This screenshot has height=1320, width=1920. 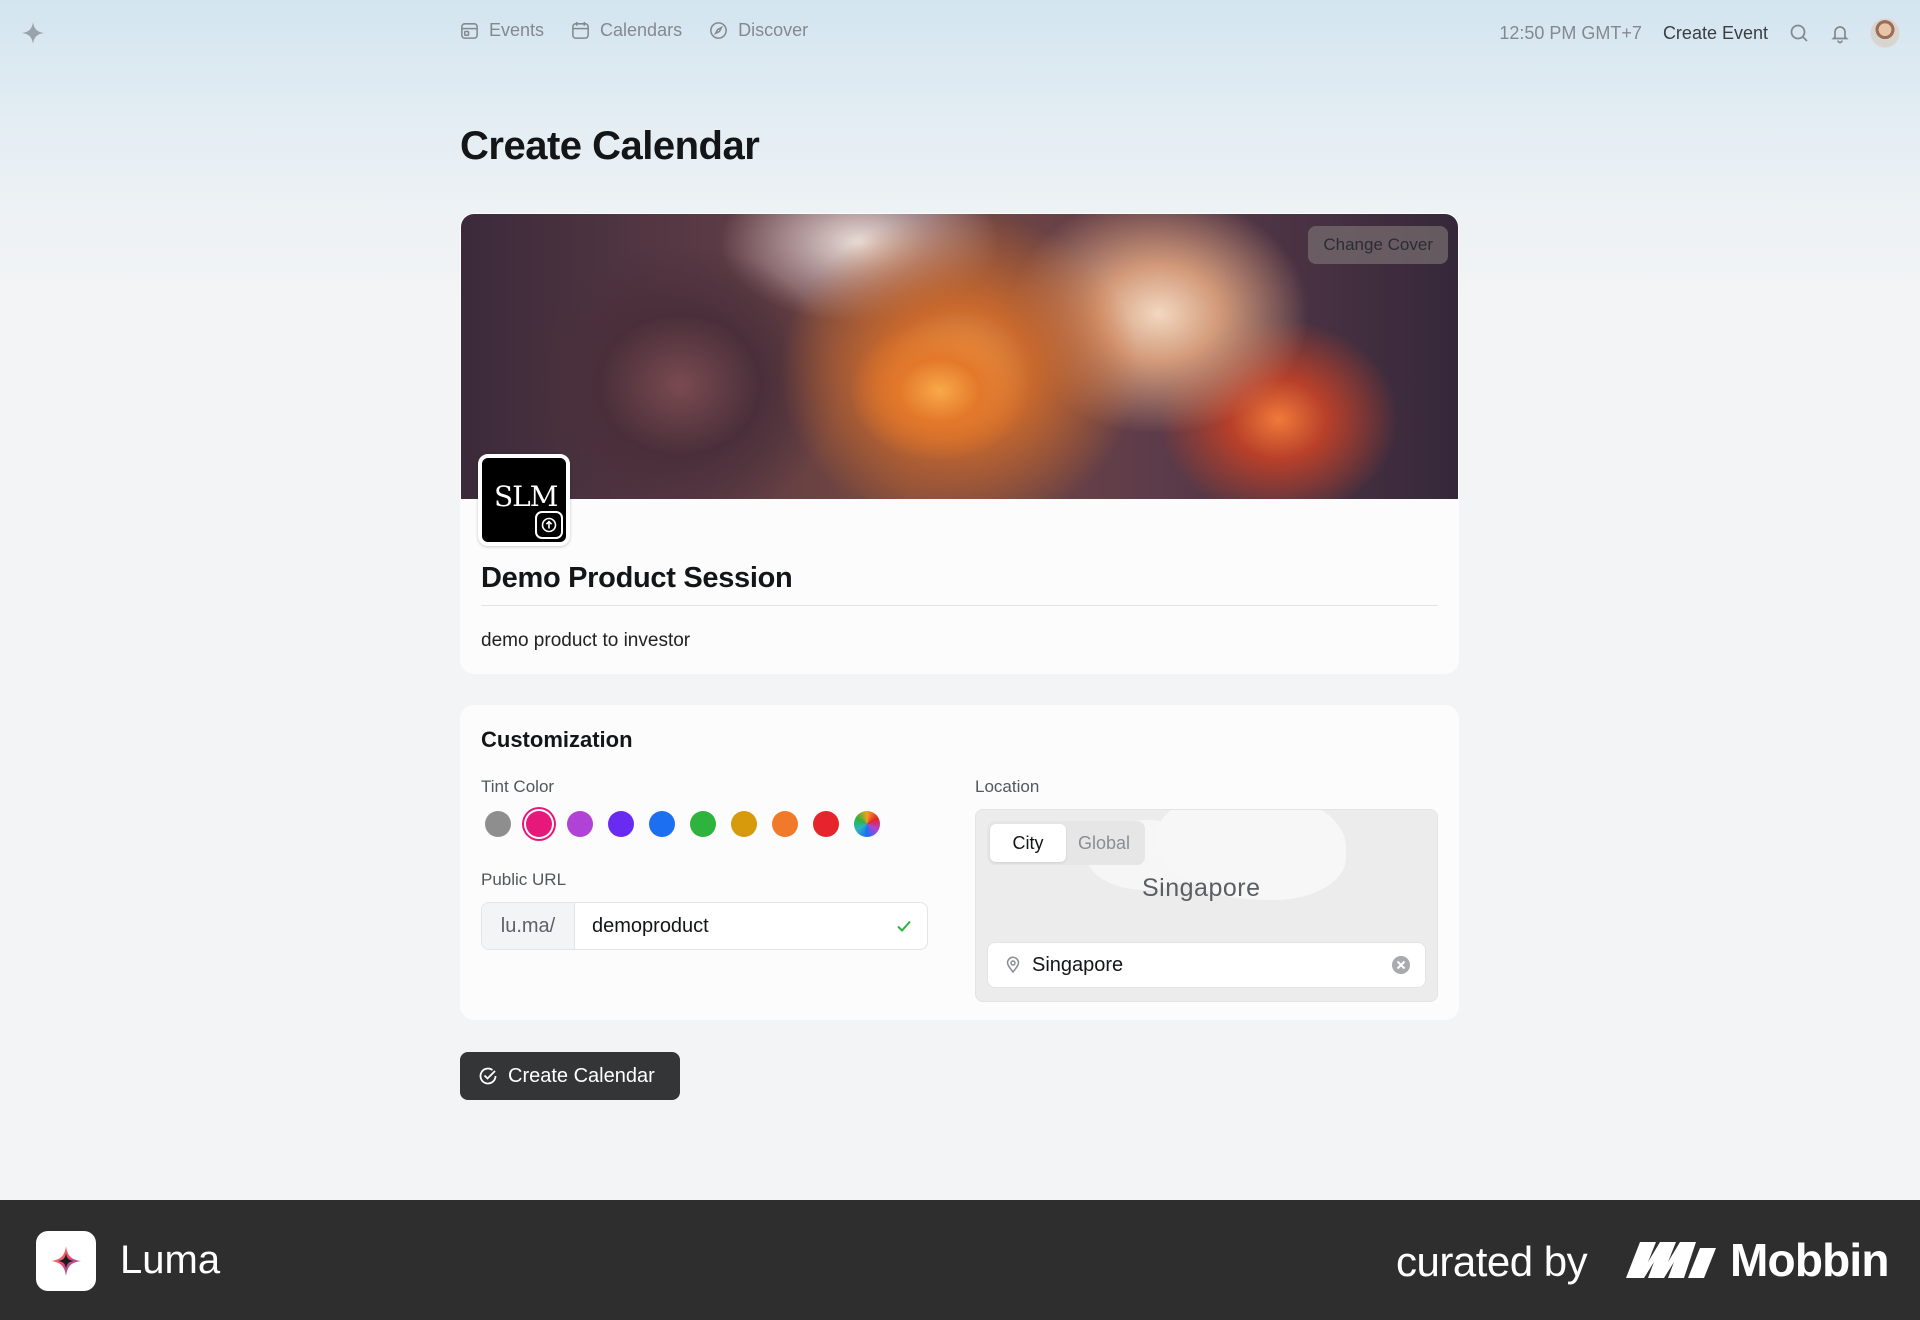 I want to click on nav-events: Events, so click(x=501, y=30).